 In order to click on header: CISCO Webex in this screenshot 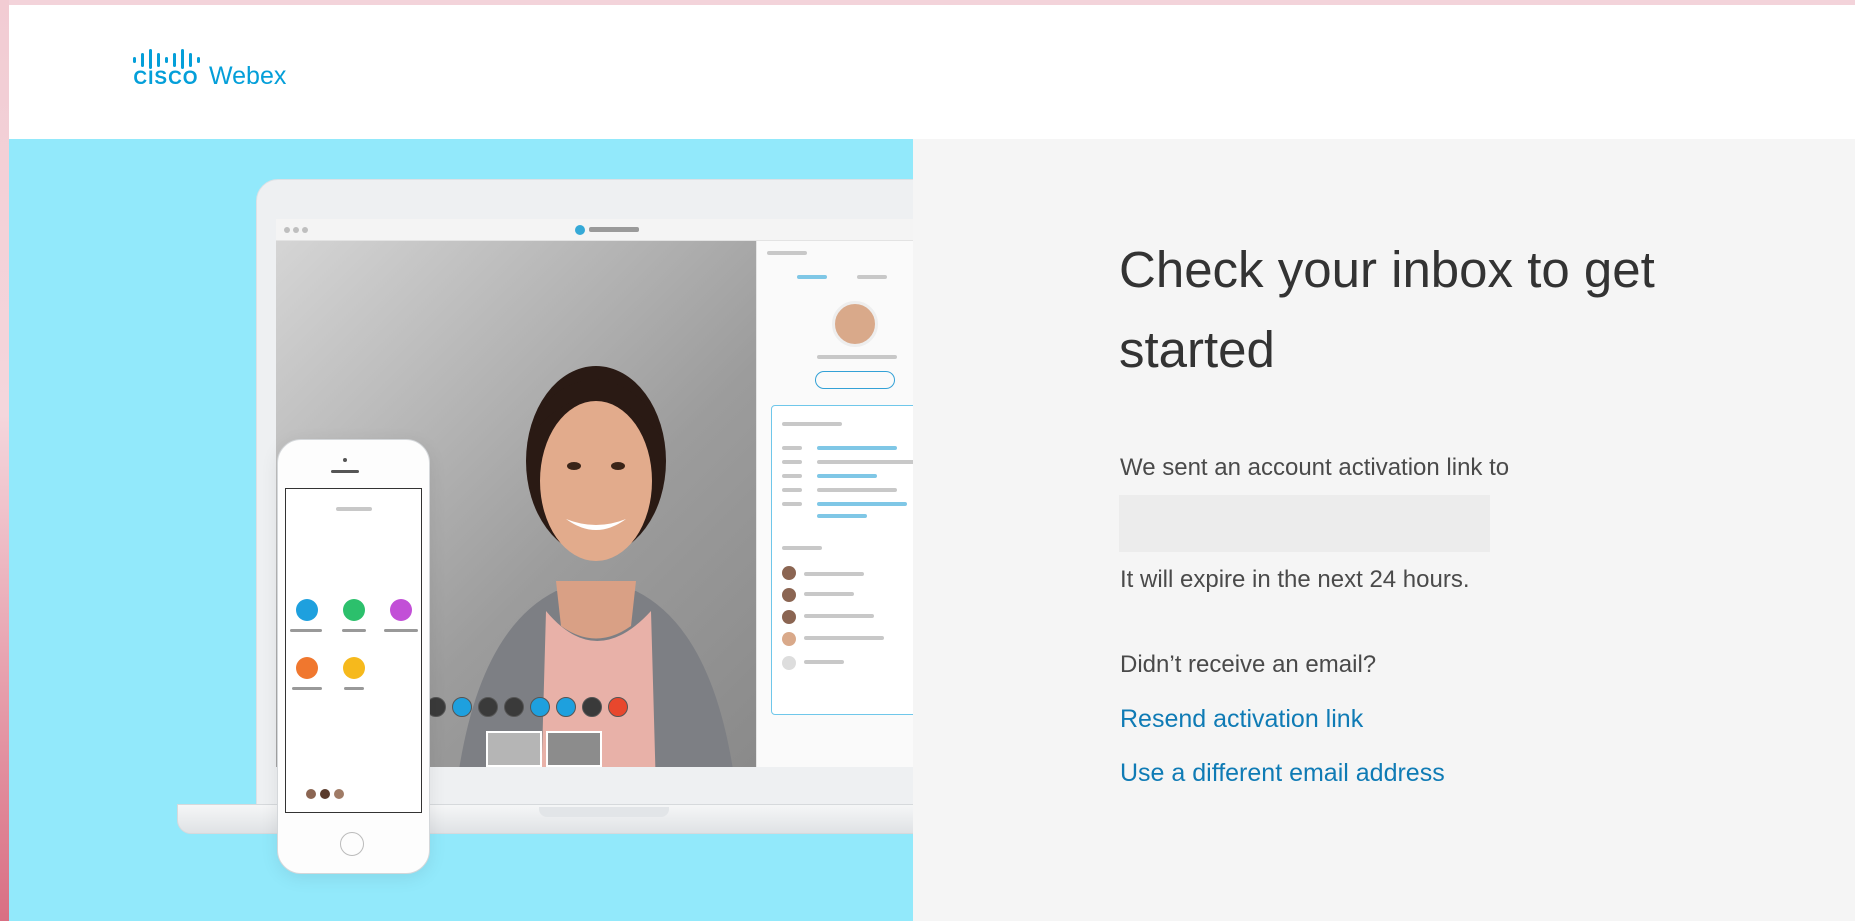, I will do `click(932, 72)`.